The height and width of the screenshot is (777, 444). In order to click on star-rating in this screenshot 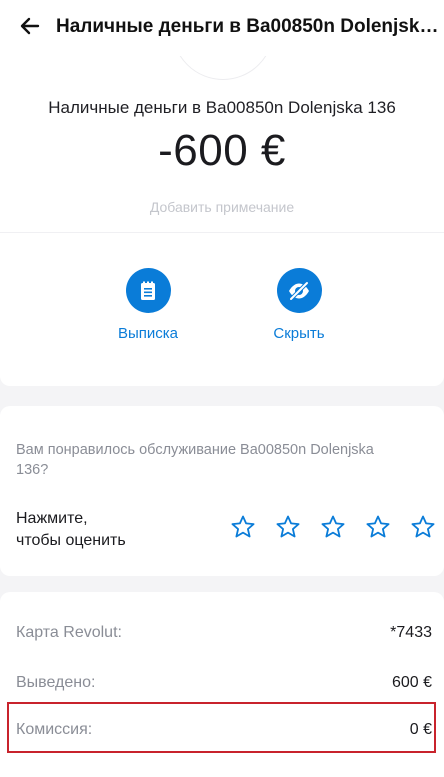, I will do `click(333, 527)`.